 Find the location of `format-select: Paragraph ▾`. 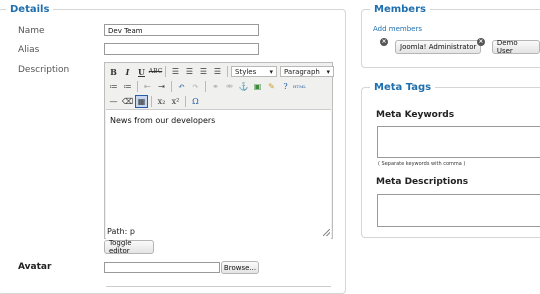

format-select: Paragraph ▾ is located at coordinates (307, 71).